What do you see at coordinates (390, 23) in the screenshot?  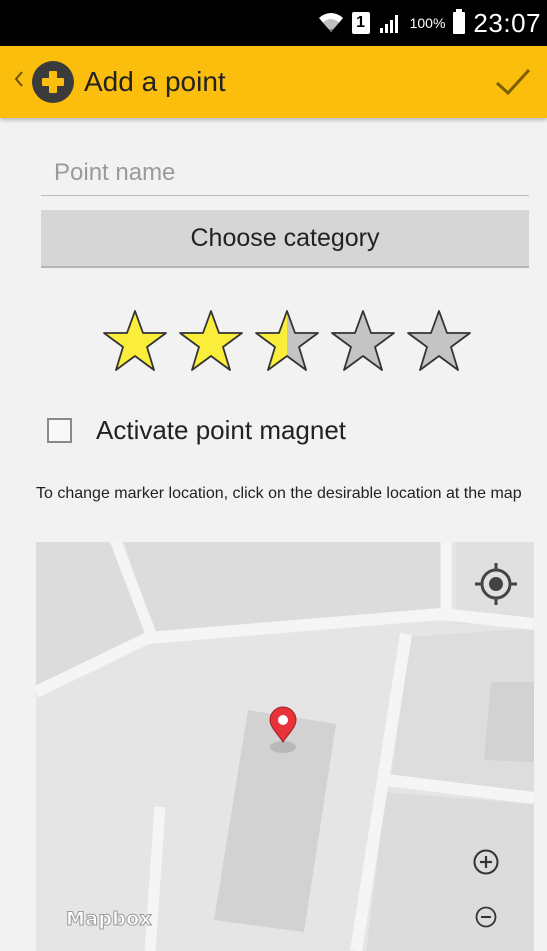 I see `signal-icon` at bounding box center [390, 23].